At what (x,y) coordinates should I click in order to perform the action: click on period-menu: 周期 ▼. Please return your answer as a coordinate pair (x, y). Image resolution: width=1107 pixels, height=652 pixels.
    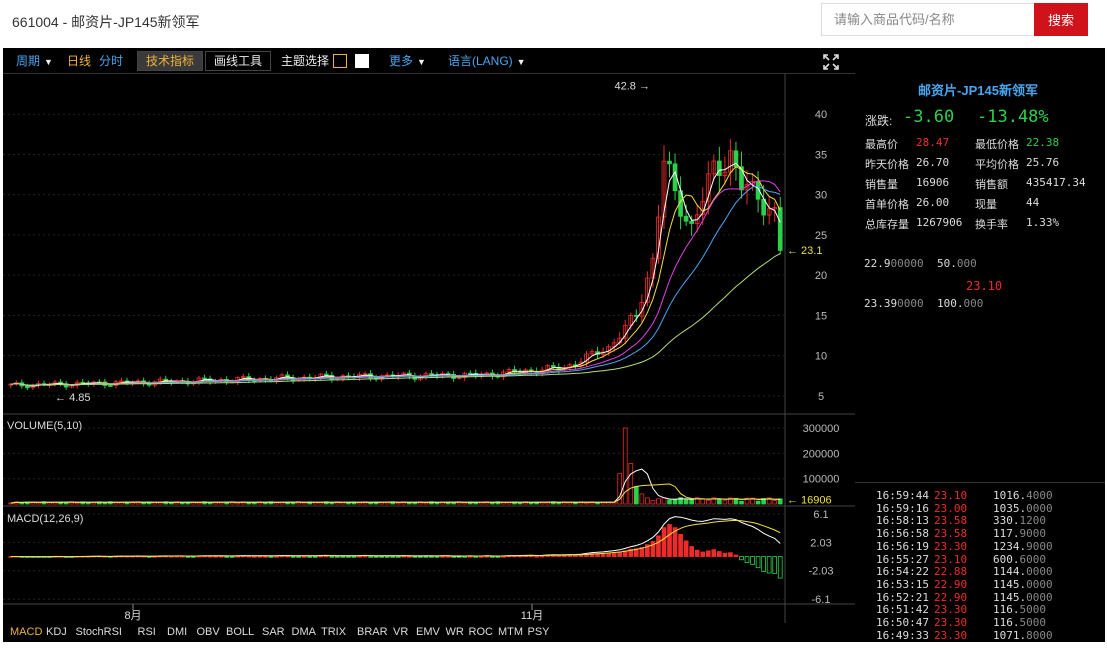
    Looking at the image, I should click on (34, 61).